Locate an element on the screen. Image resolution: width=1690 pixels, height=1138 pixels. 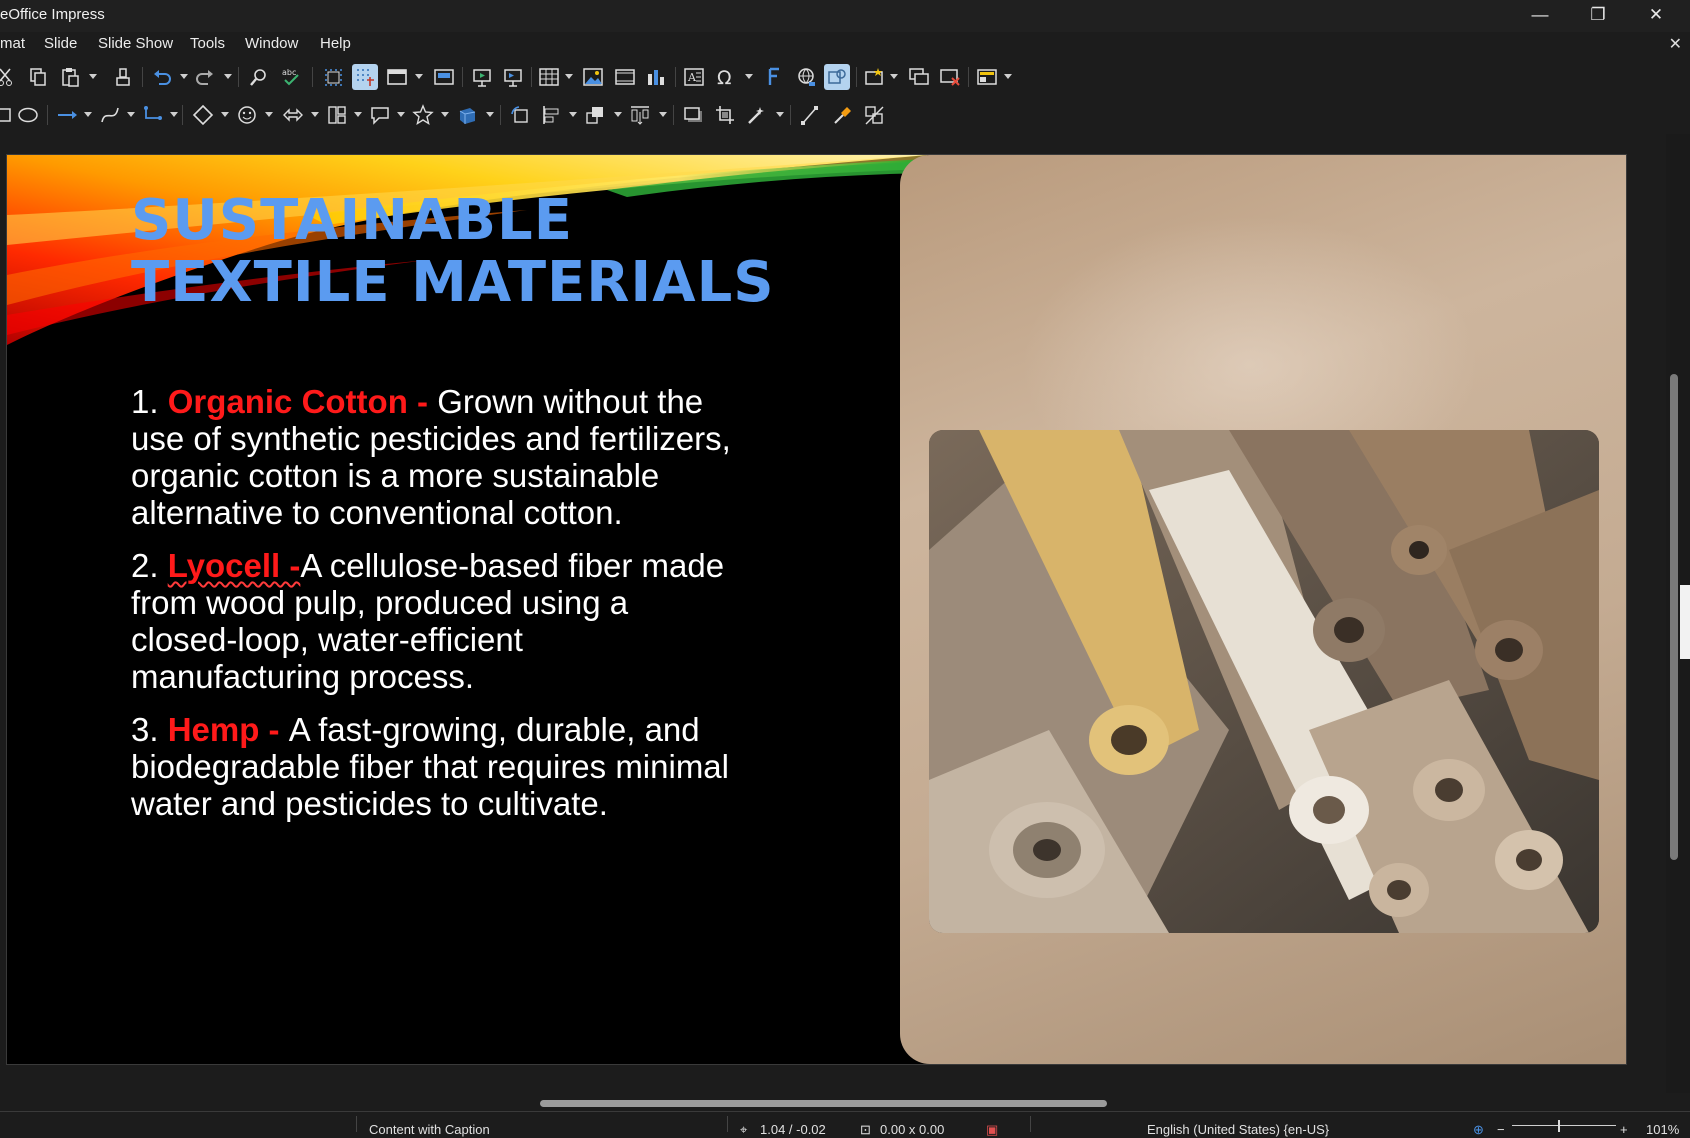
arrange-dropdown-icon is located at coordinates (618, 114).